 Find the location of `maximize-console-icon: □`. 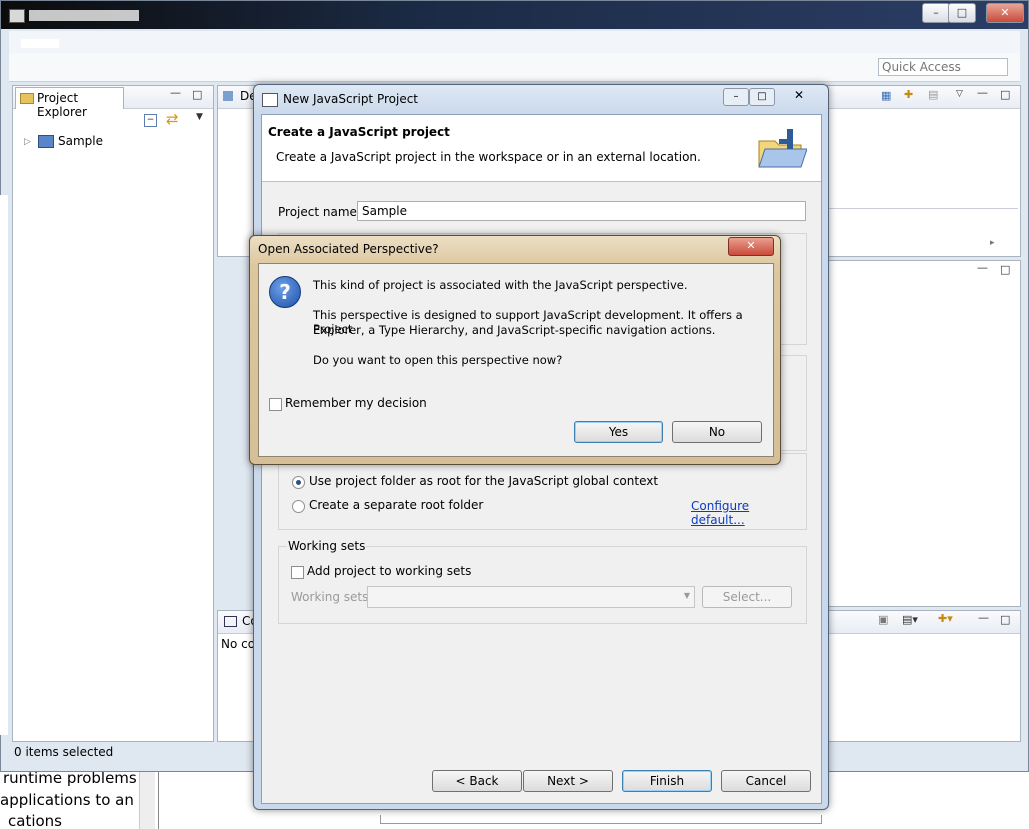

maximize-console-icon: □ is located at coordinates (1005, 619).